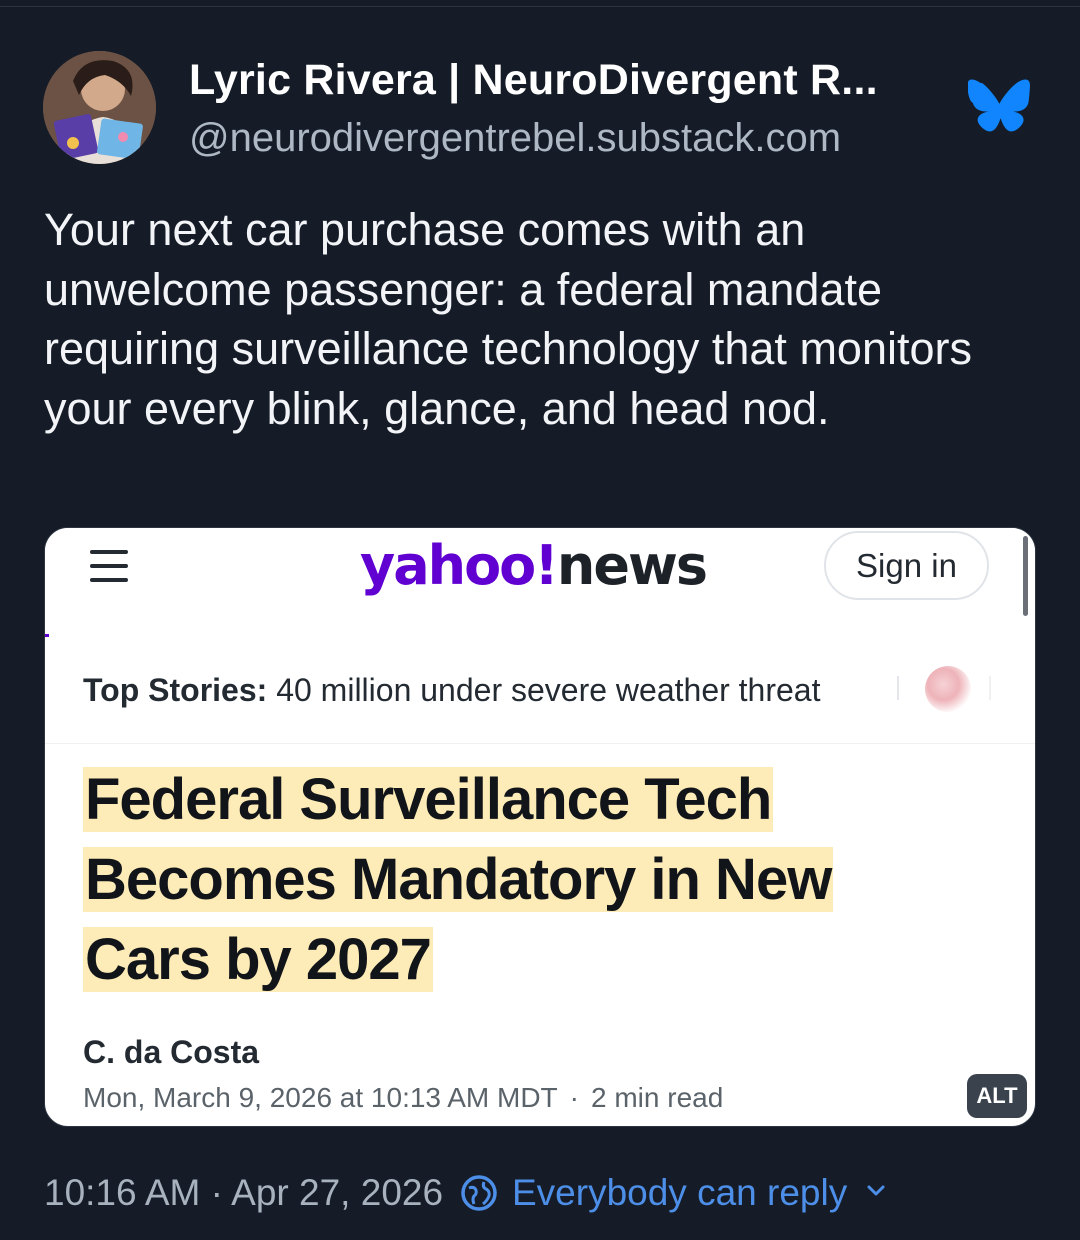  What do you see at coordinates (997, 1096) in the screenshot?
I see `alt-text-button: ALT` at bounding box center [997, 1096].